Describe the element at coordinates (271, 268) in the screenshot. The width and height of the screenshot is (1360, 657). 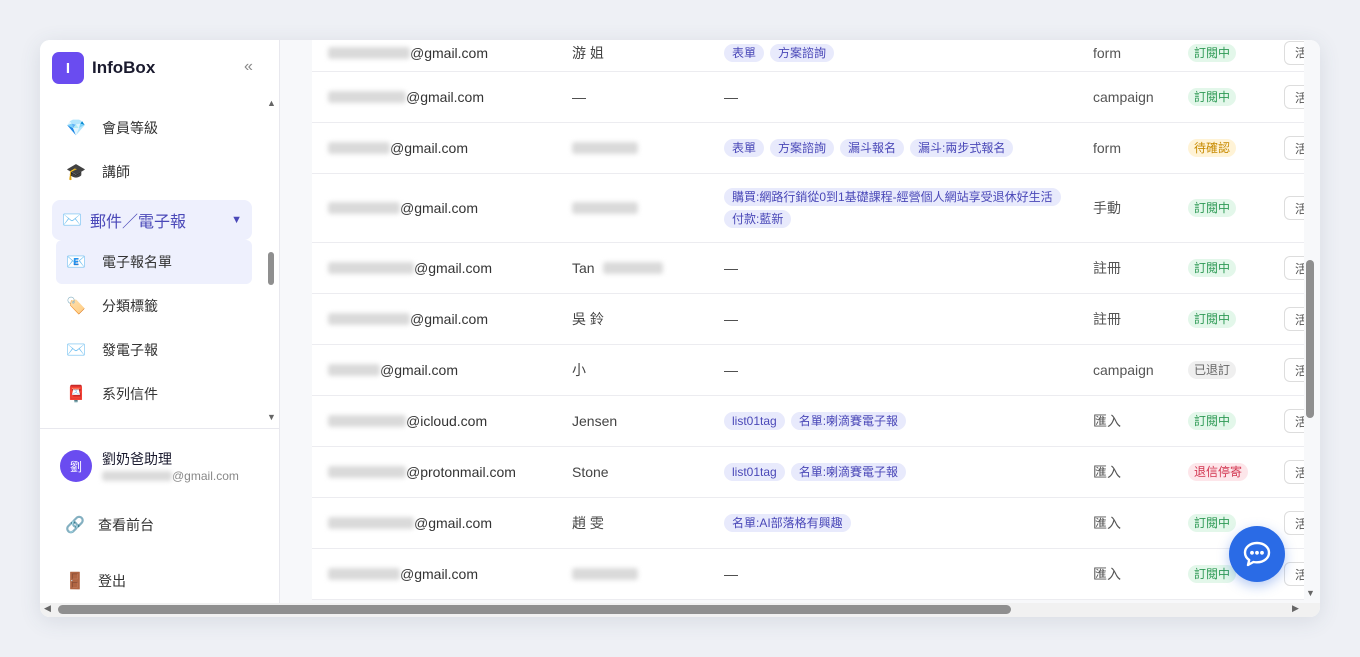
I see `nav-scrollbar-thumb` at that location.